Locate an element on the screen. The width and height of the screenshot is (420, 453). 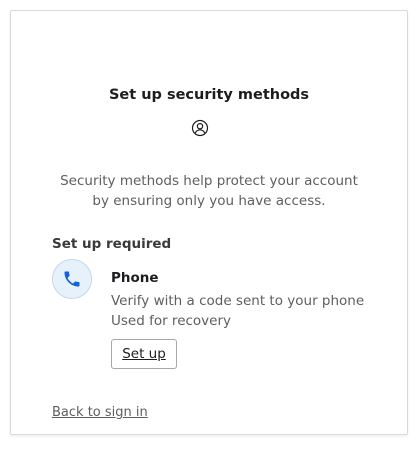
user-circle-icon is located at coordinates (200, 128).